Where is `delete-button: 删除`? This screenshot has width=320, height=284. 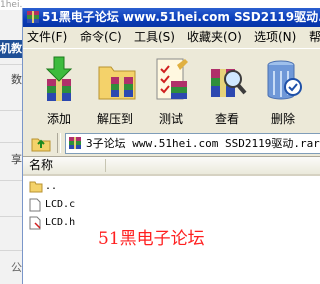 delete-button: 删除 is located at coordinates (283, 89).